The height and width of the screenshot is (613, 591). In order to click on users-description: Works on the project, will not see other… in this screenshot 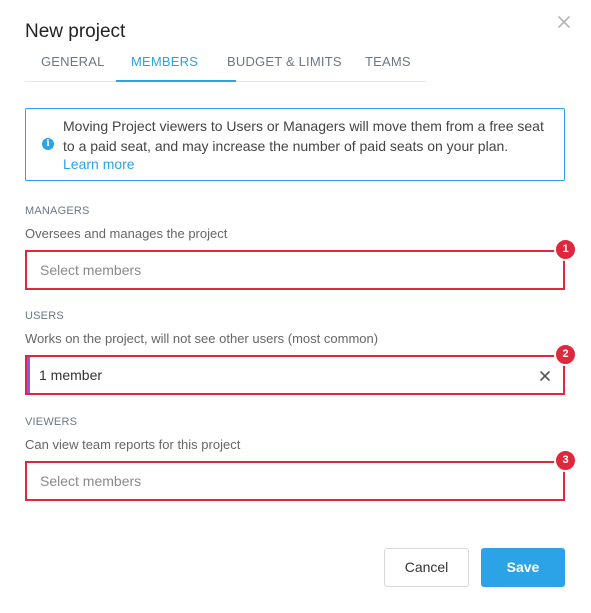, I will do `click(202, 338)`.